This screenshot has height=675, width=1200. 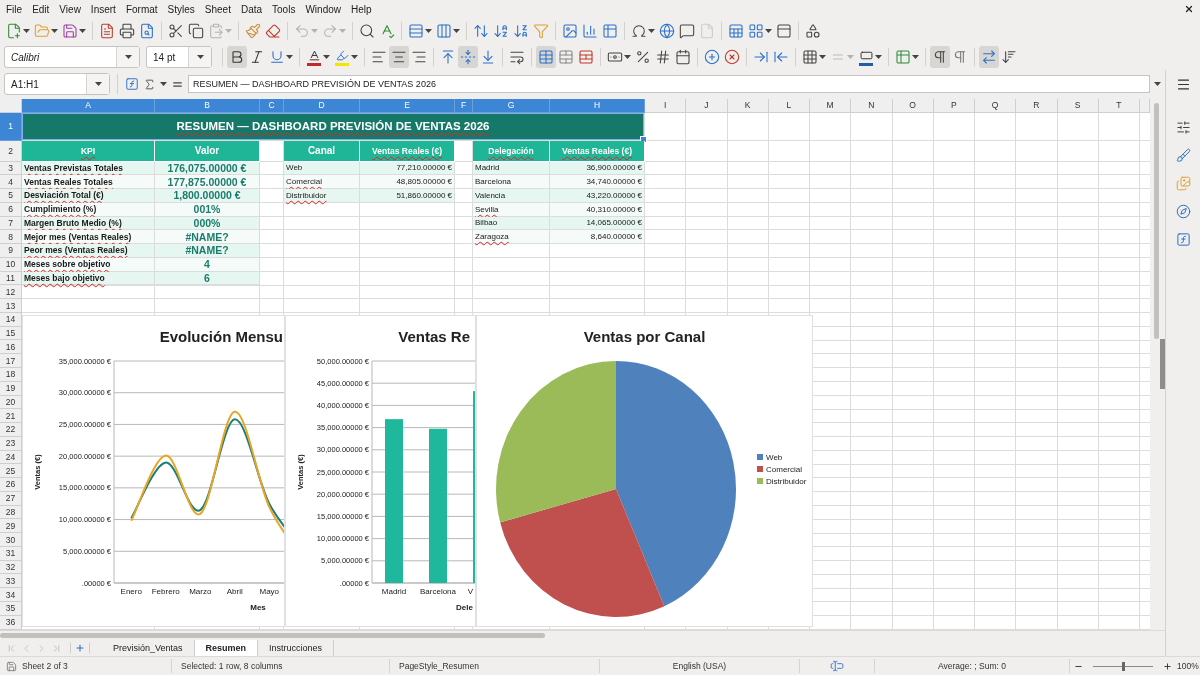 What do you see at coordinates (407, 105) in the screenshot?
I see `column-header: E` at bounding box center [407, 105].